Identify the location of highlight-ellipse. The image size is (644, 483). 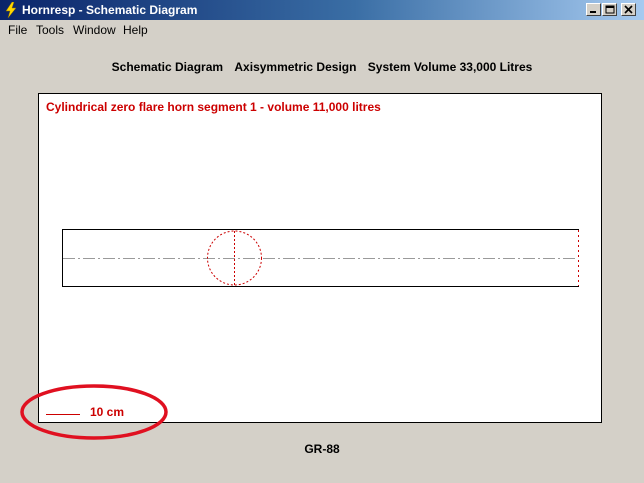
(94, 412).